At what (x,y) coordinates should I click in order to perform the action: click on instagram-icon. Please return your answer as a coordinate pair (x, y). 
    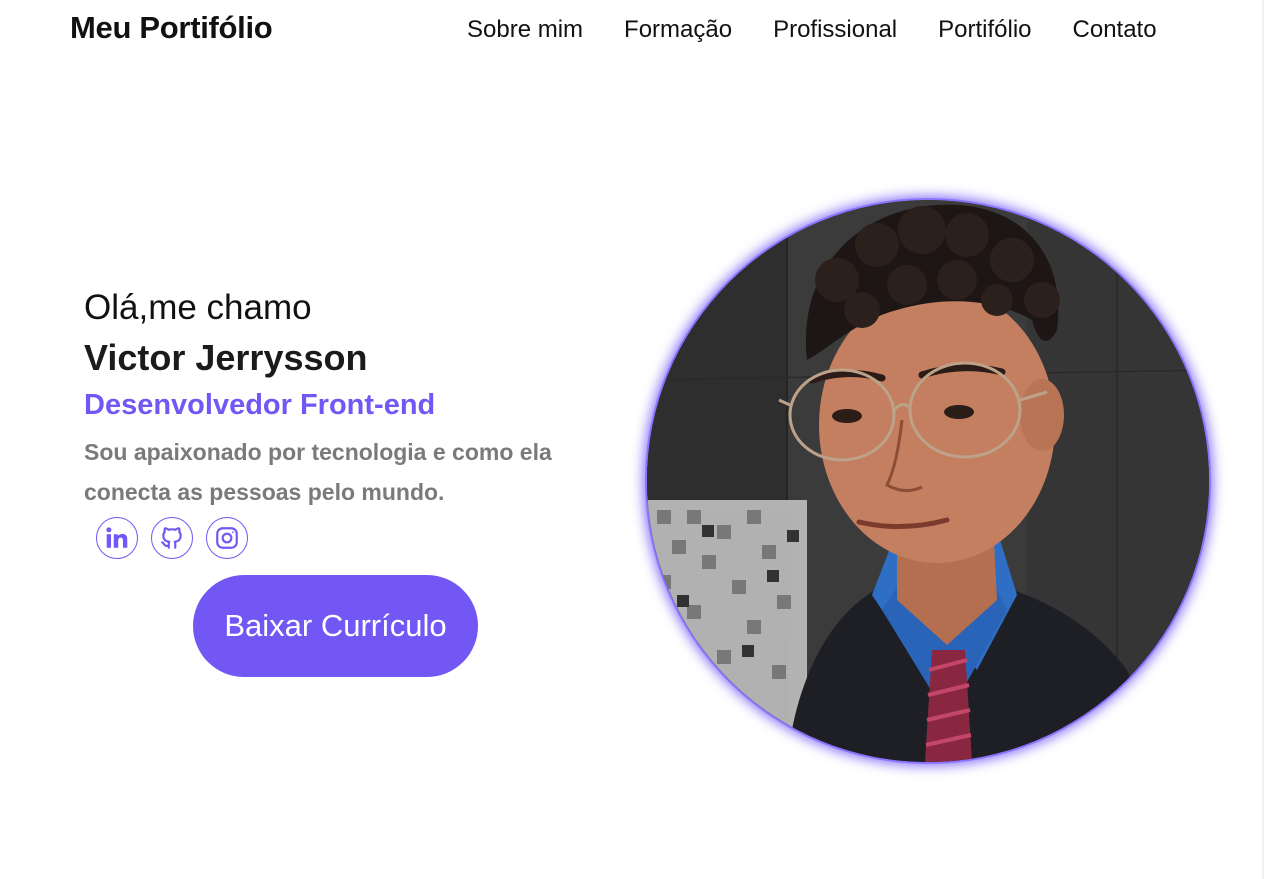
    Looking at the image, I should click on (227, 538).